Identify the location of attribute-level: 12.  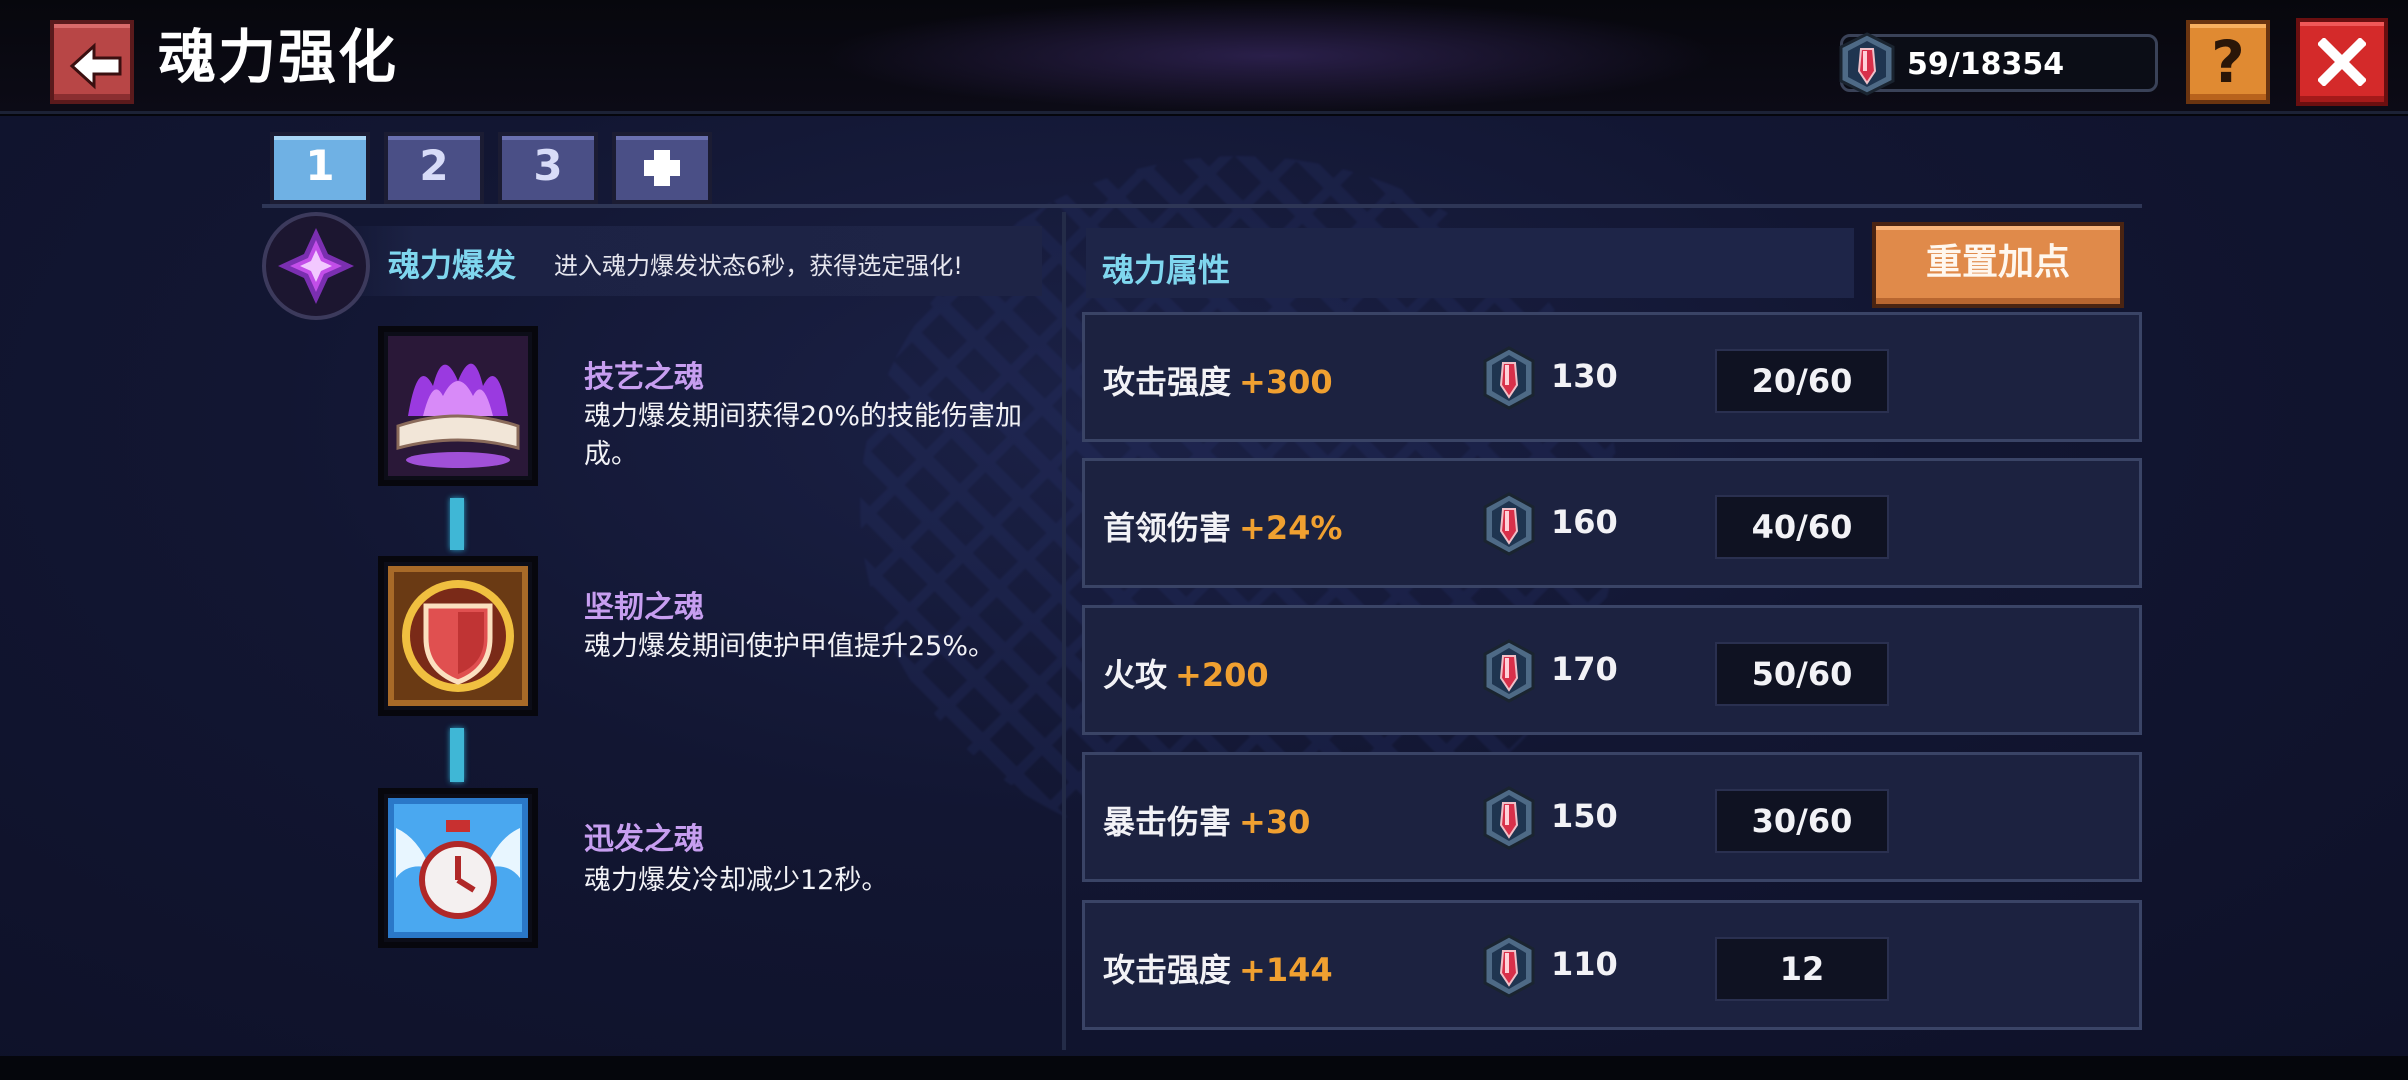
(1802, 969).